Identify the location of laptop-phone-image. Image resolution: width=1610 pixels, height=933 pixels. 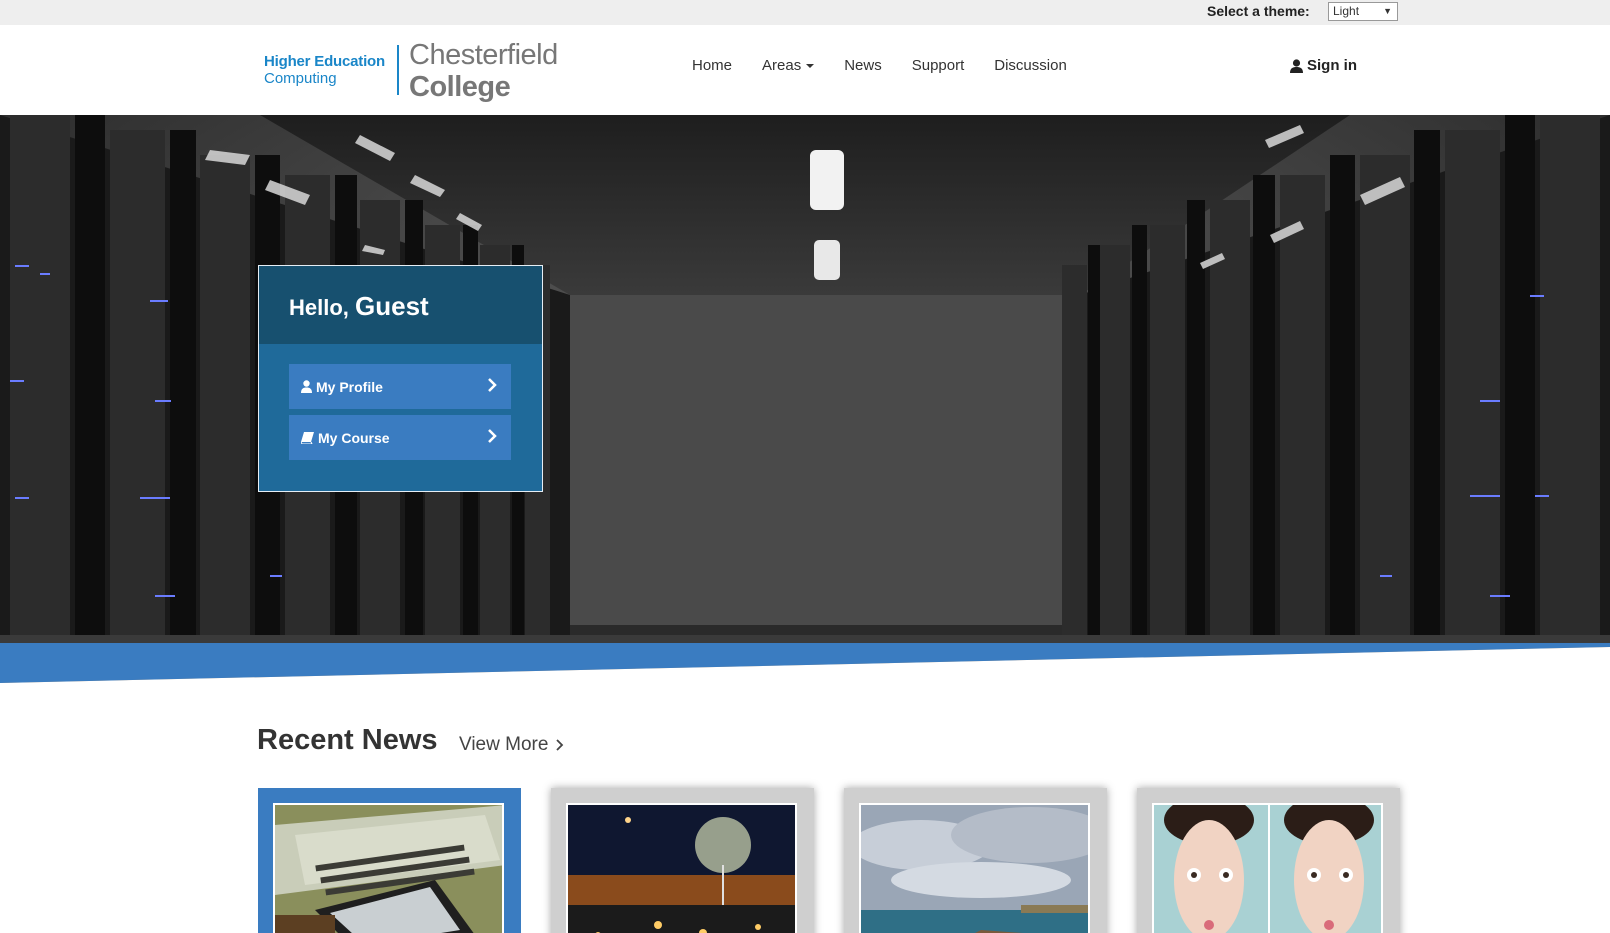
(388, 869).